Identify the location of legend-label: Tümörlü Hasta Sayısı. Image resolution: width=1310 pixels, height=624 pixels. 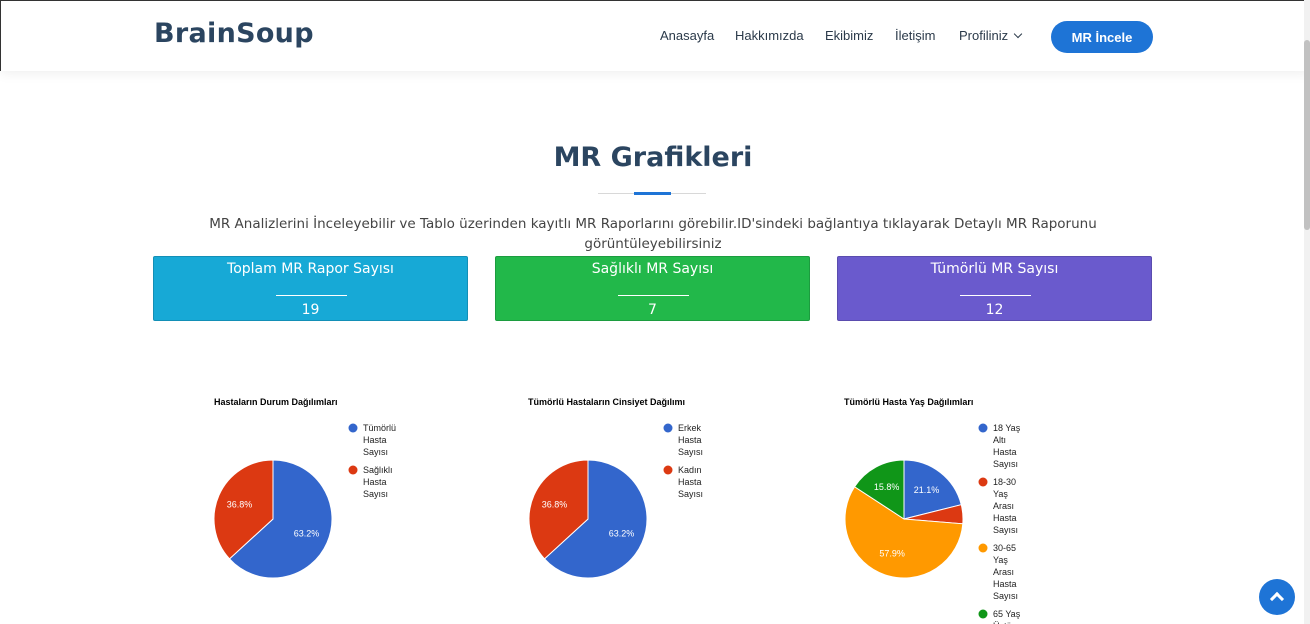
(379, 440).